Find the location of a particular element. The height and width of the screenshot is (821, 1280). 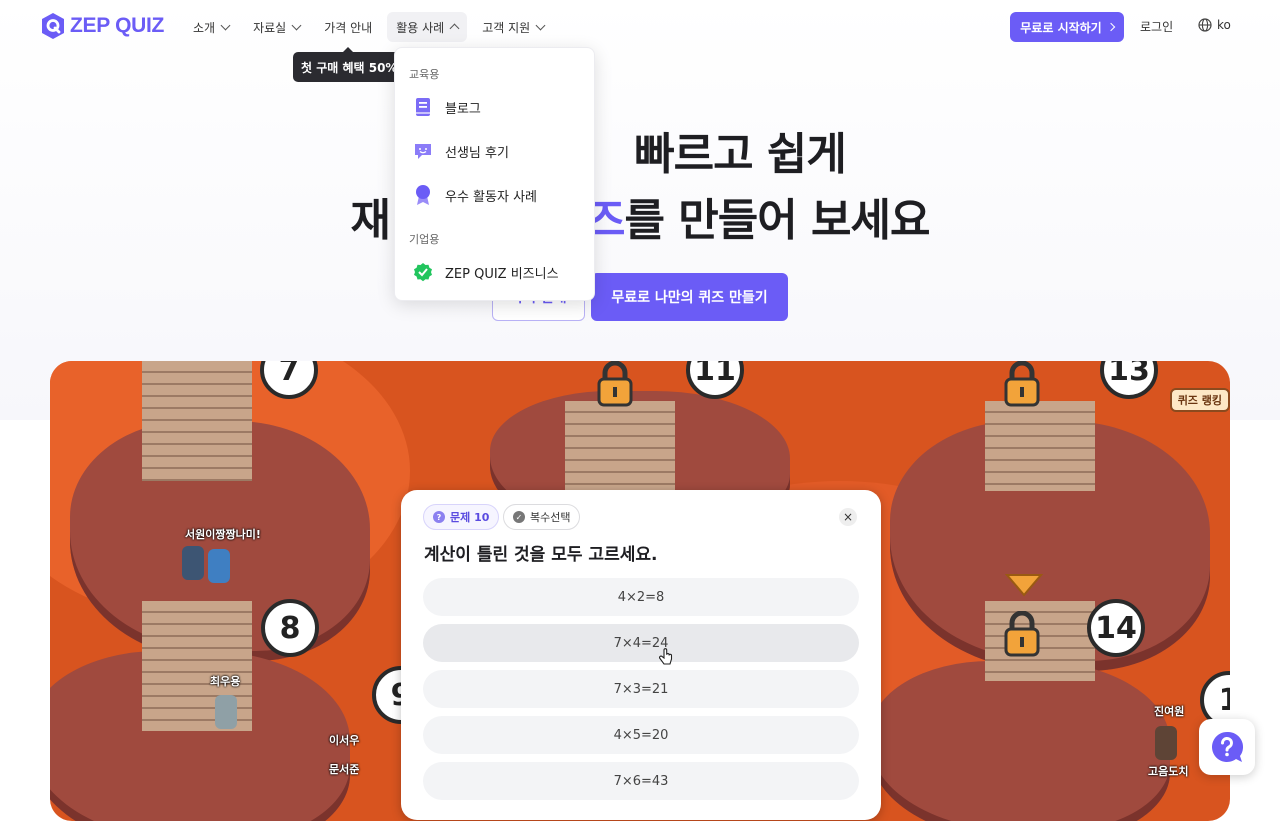

hero-title-line1: 빠르고 쉽게 is located at coordinates (640, 150).